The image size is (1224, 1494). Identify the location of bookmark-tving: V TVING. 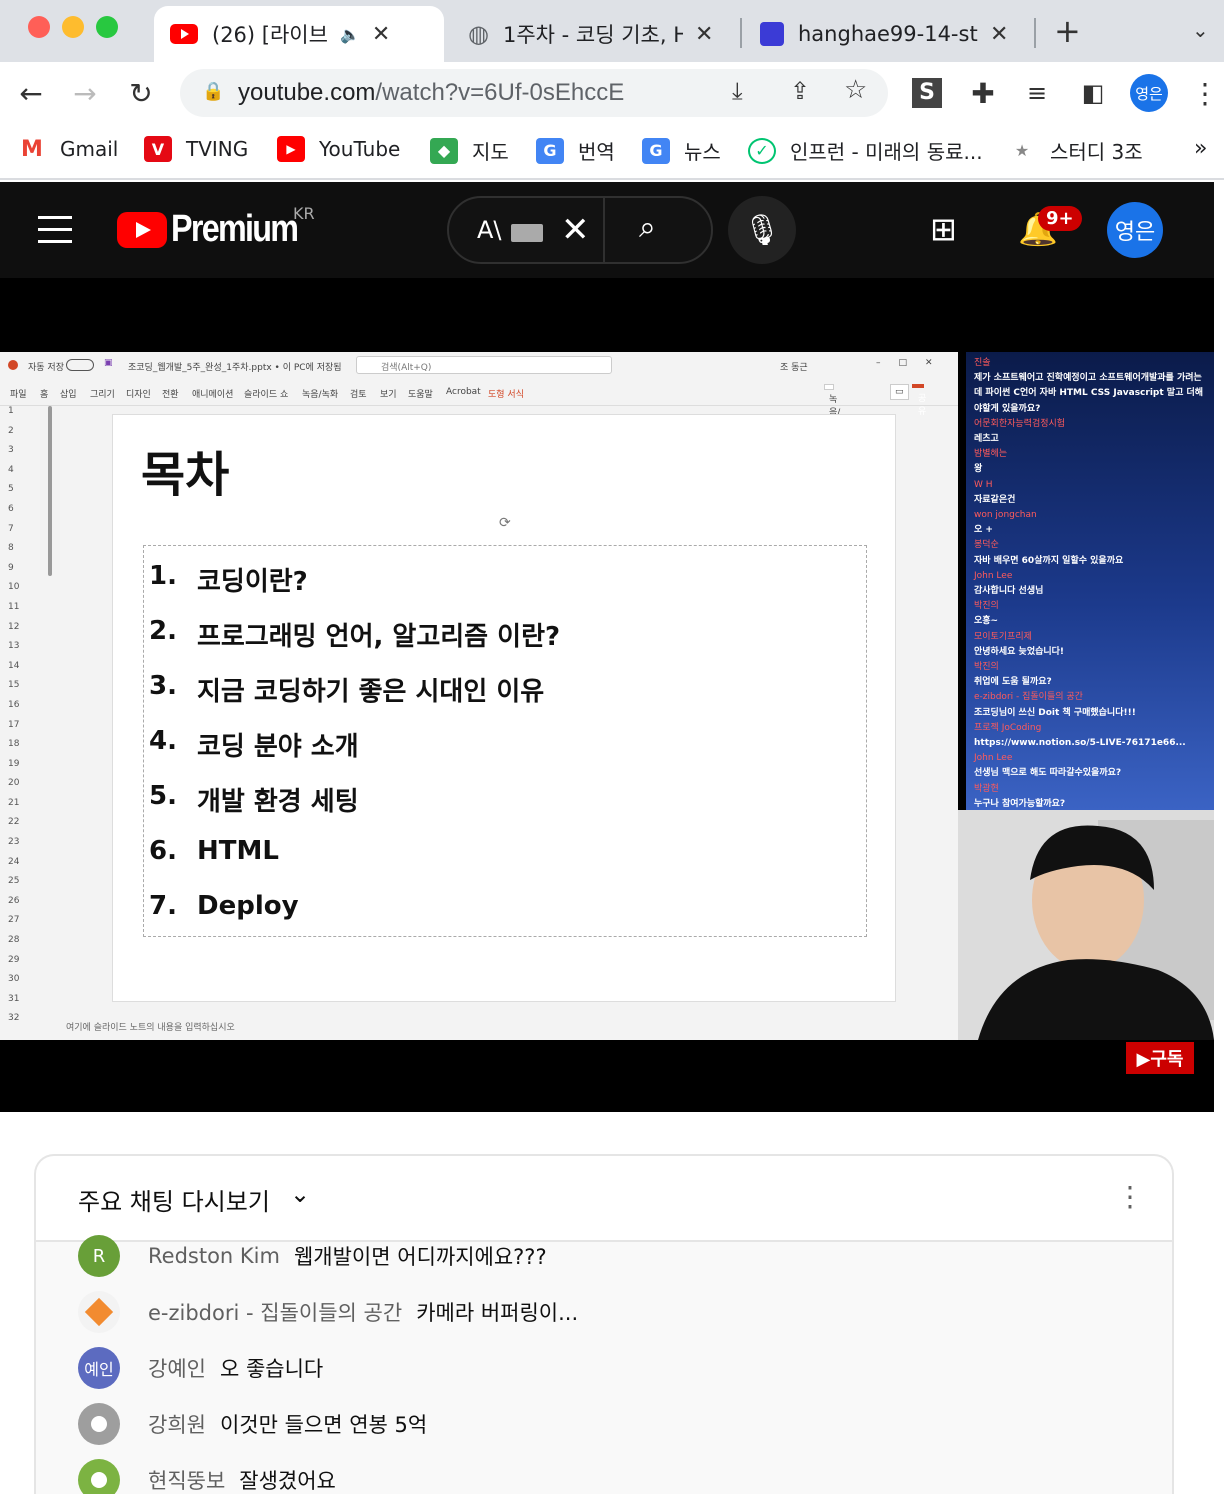
(196, 149).